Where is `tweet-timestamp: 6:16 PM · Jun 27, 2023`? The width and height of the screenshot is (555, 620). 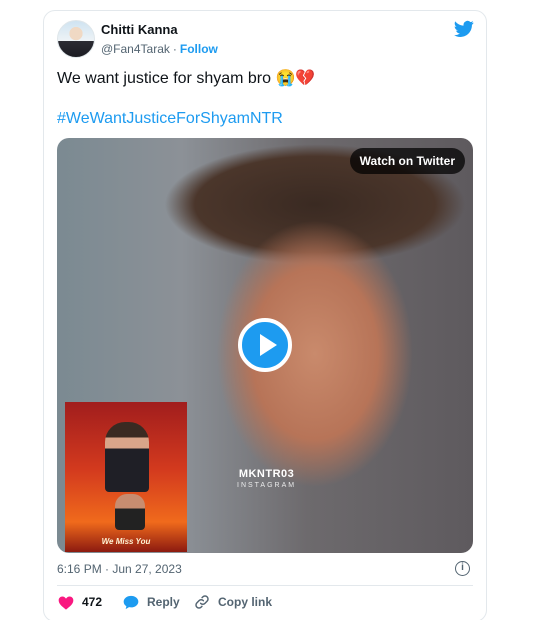
tweet-timestamp: 6:16 PM · Jun 27, 2023 is located at coordinates (119, 569).